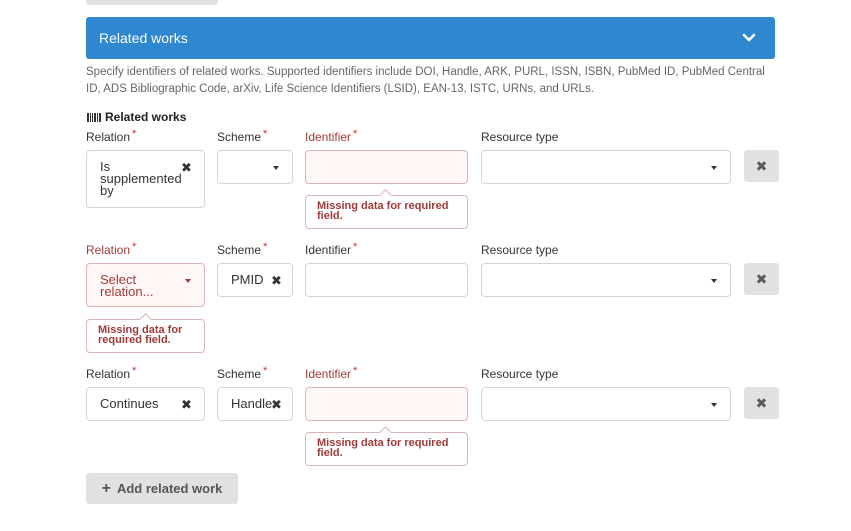 This screenshot has height=531, width=851. I want to click on add-related-work-label: Add related work, so click(169, 488).